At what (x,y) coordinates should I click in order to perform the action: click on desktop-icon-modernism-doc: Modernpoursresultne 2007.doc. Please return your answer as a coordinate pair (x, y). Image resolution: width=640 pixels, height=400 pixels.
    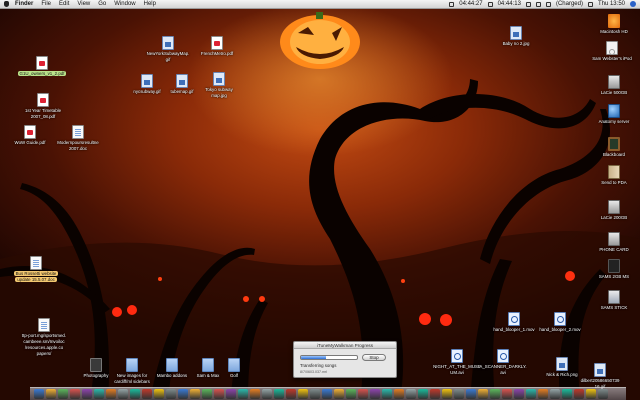
    Looking at the image, I should click on (78, 138).